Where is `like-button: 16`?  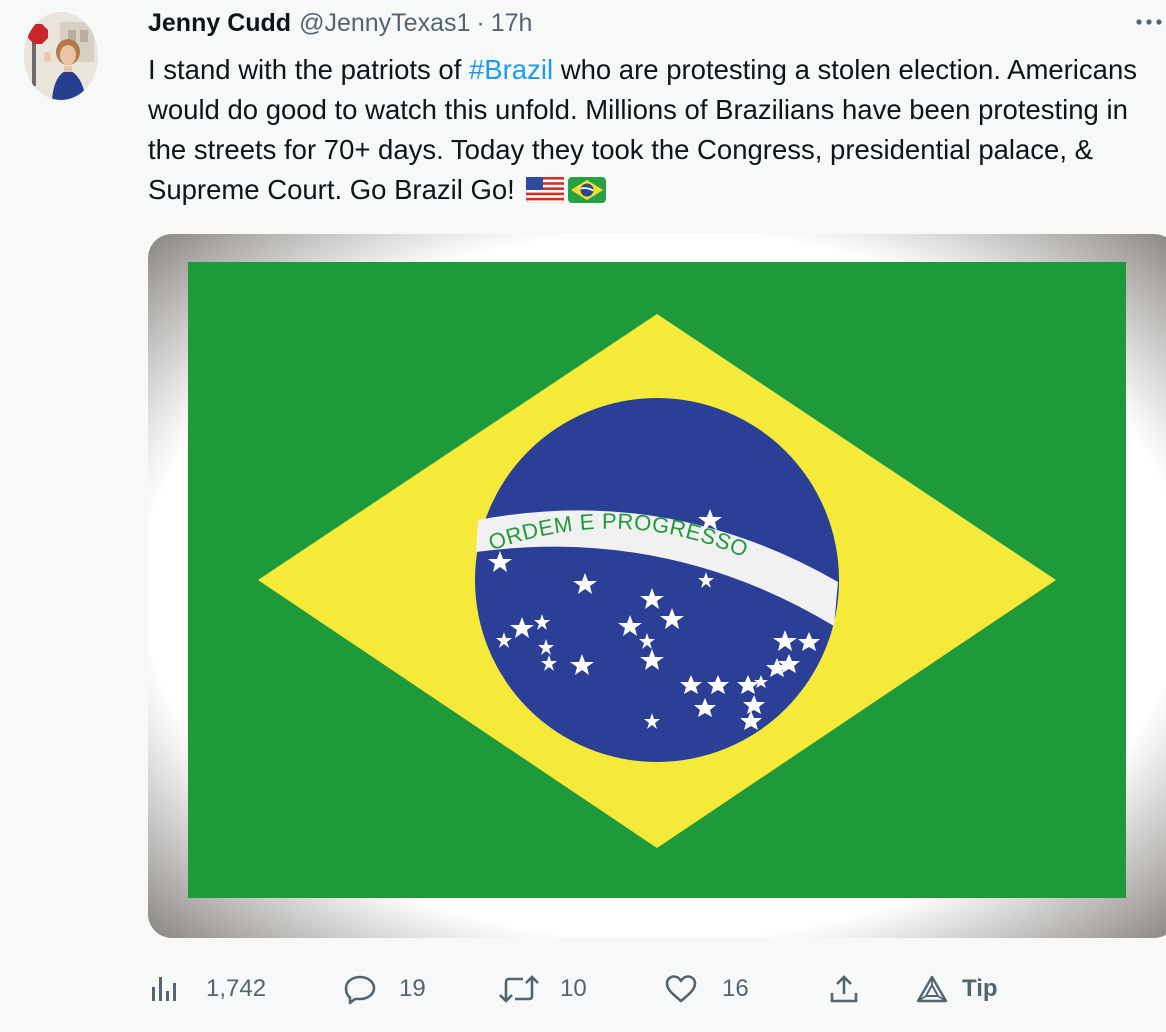
like-button: 16 is located at coordinates (706, 989).